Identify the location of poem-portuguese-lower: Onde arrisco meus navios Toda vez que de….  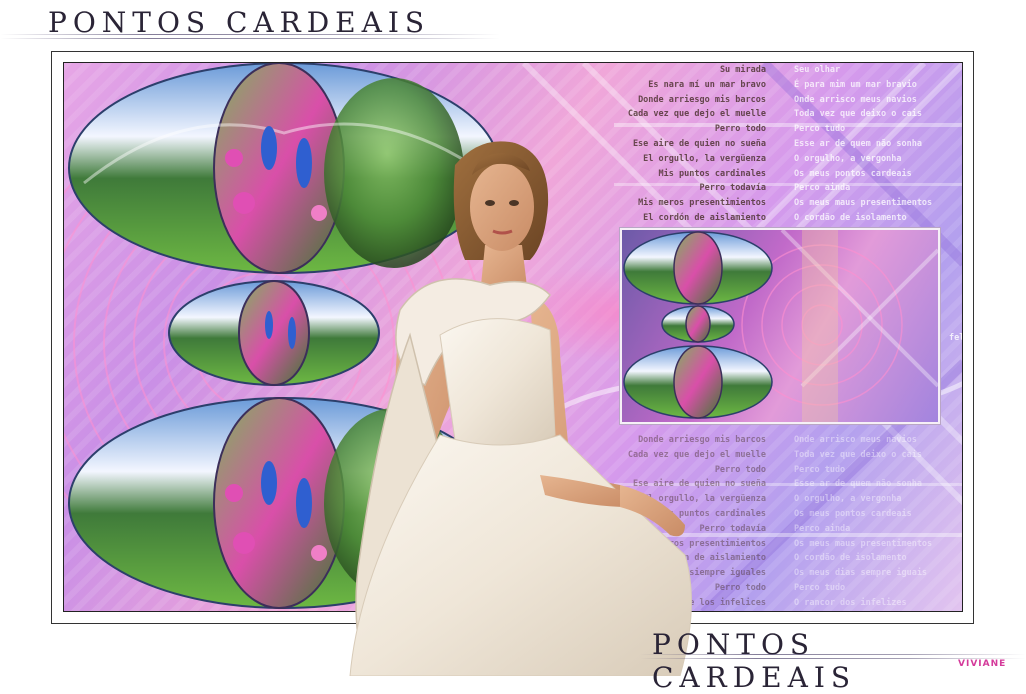
(863, 521).